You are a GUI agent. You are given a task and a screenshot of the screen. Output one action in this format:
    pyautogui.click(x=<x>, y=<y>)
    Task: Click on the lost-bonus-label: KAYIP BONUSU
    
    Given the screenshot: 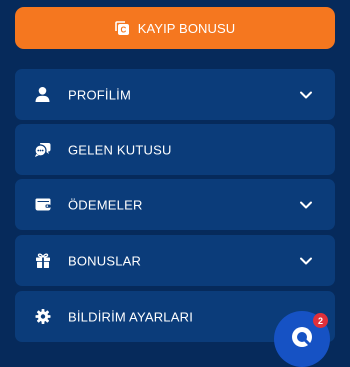 What is the action you would take?
    pyautogui.click(x=186, y=28)
    